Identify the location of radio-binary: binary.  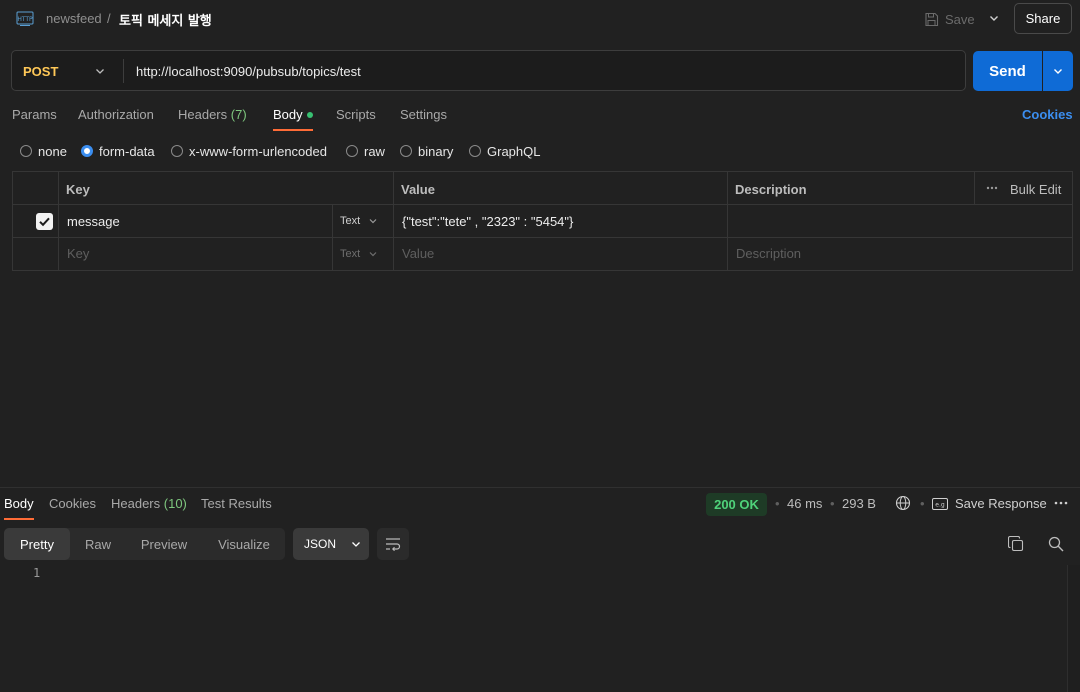
(426, 151).